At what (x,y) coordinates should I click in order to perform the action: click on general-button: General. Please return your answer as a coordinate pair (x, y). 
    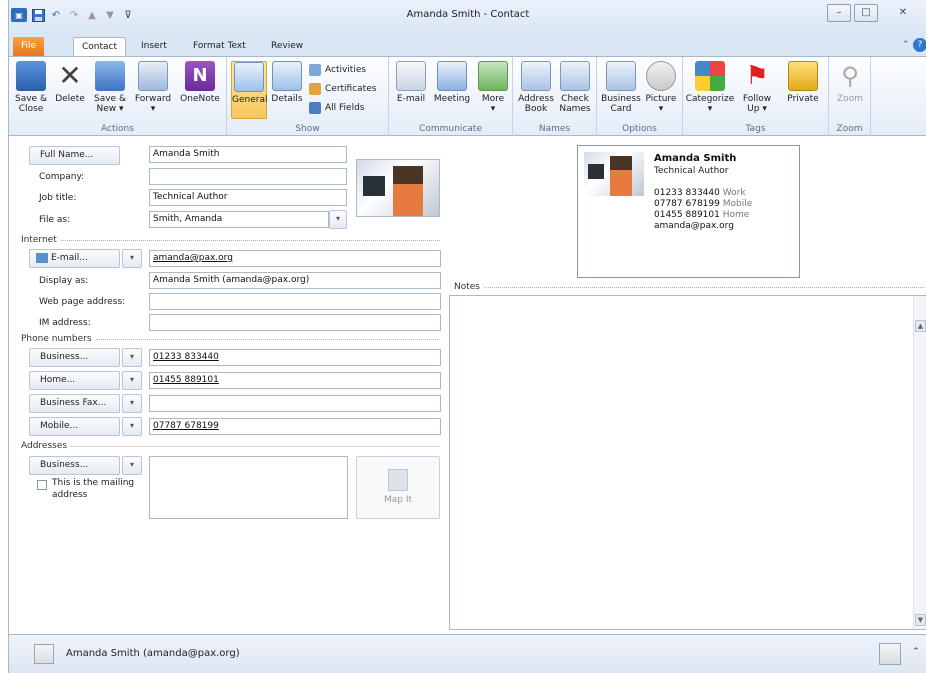
    Looking at the image, I should click on (249, 90).